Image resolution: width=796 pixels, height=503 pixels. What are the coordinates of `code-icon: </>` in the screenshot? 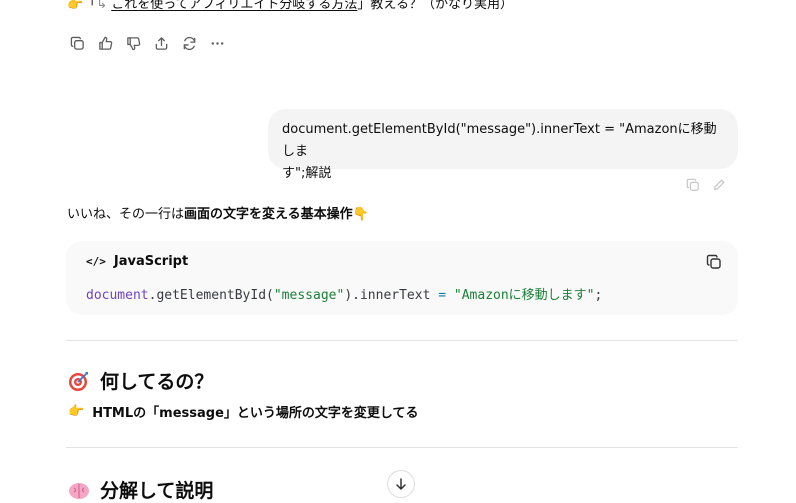 It's located at (96, 261).